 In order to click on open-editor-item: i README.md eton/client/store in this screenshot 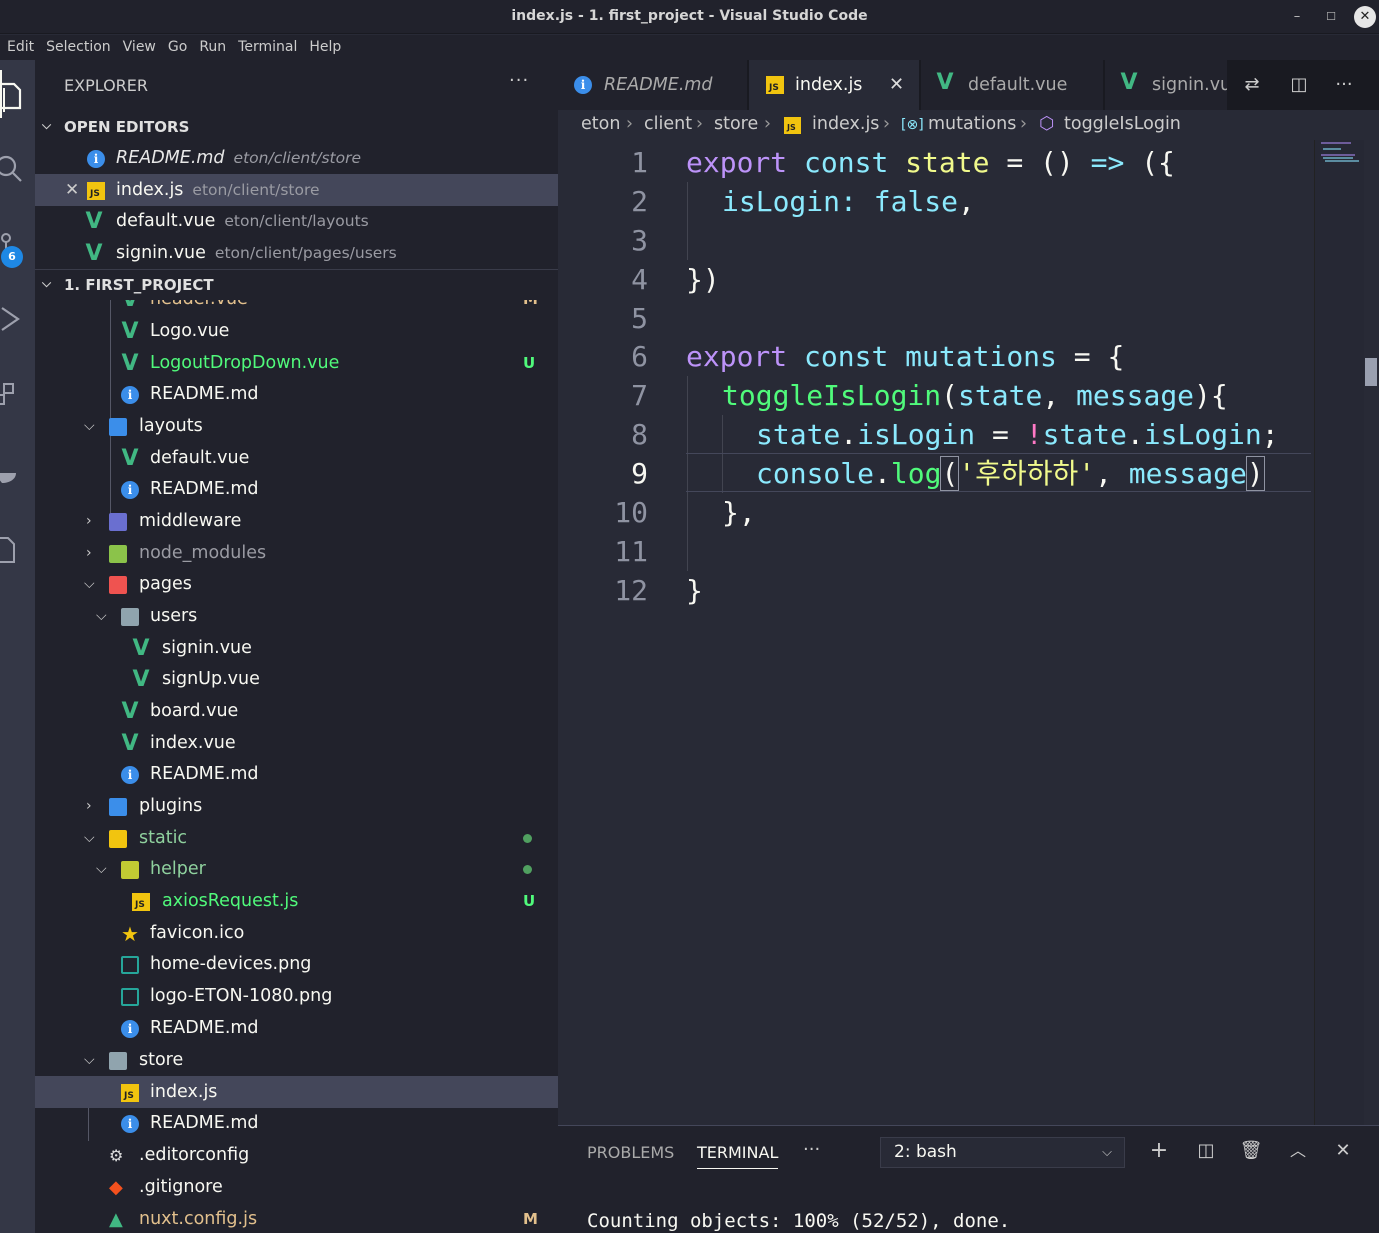, I will do `click(296, 158)`.